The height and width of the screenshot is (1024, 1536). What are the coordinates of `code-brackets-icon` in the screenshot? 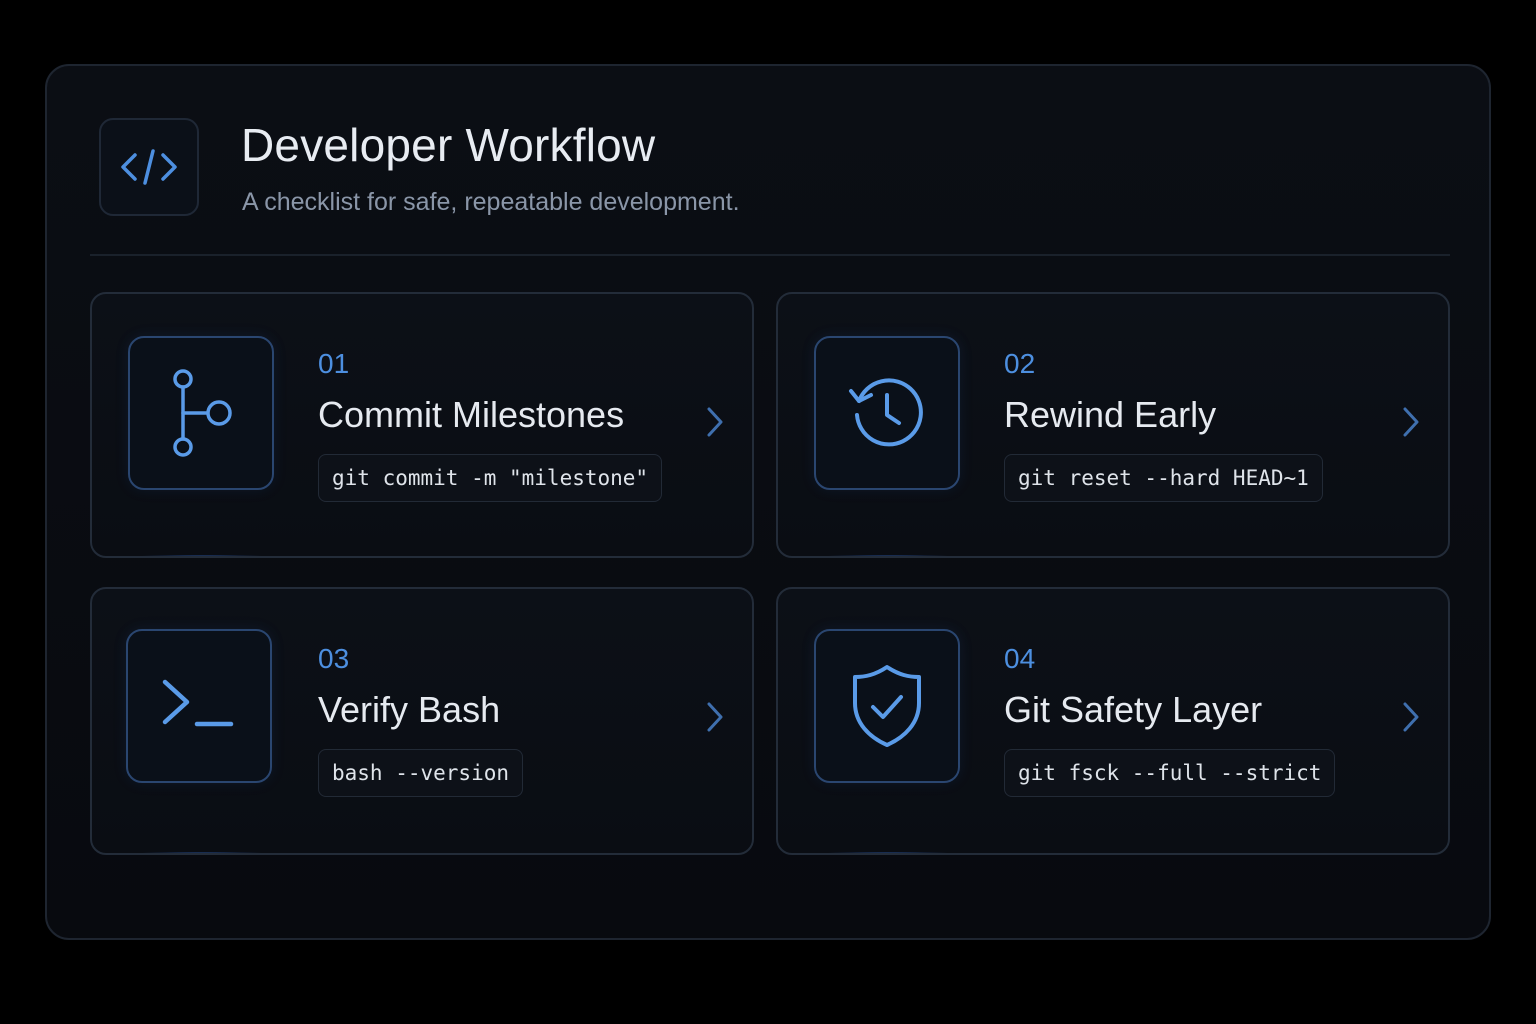 It's located at (149, 167).